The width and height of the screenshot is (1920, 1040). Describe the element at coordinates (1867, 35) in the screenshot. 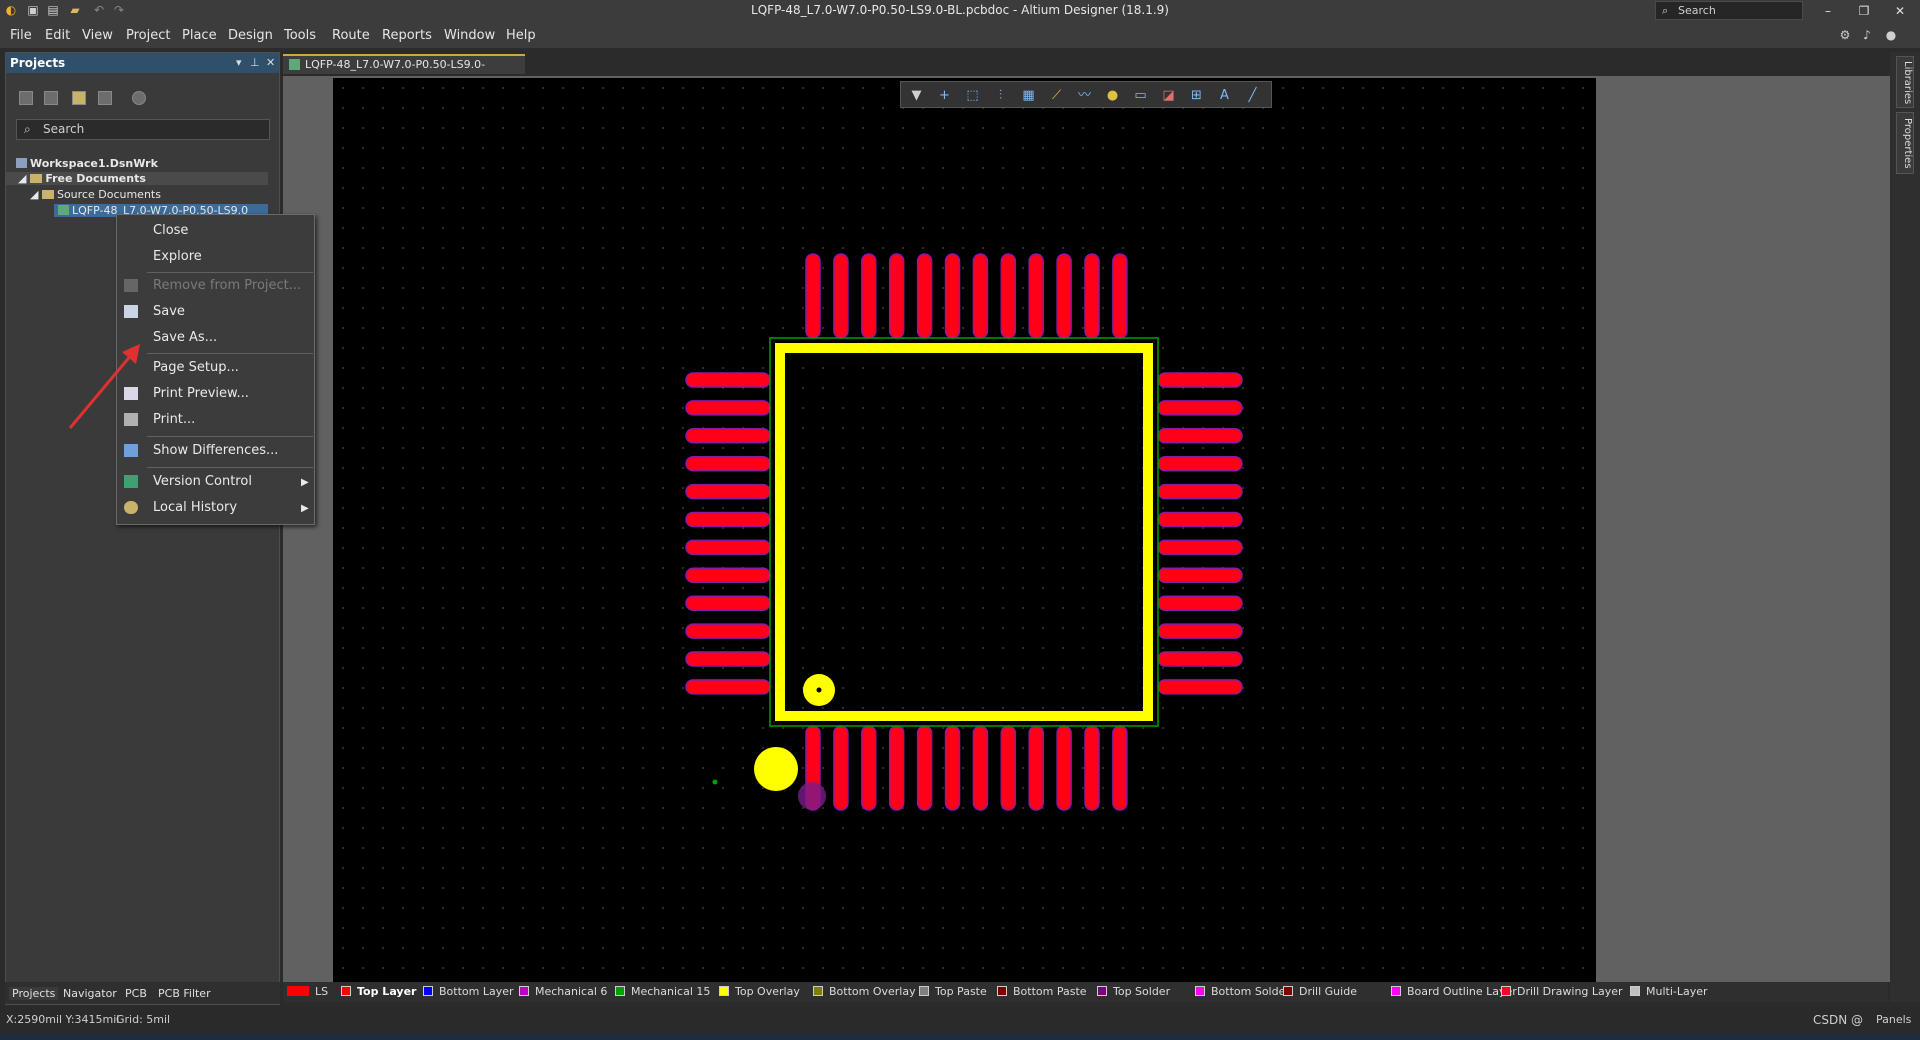

I see `notifications-icon: ♪` at that location.